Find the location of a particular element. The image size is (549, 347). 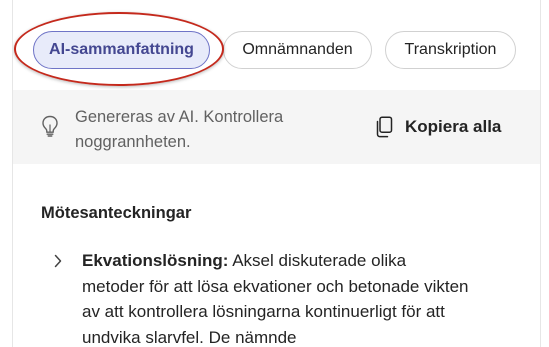

tab-transcription: Transkription is located at coordinates (450, 50).